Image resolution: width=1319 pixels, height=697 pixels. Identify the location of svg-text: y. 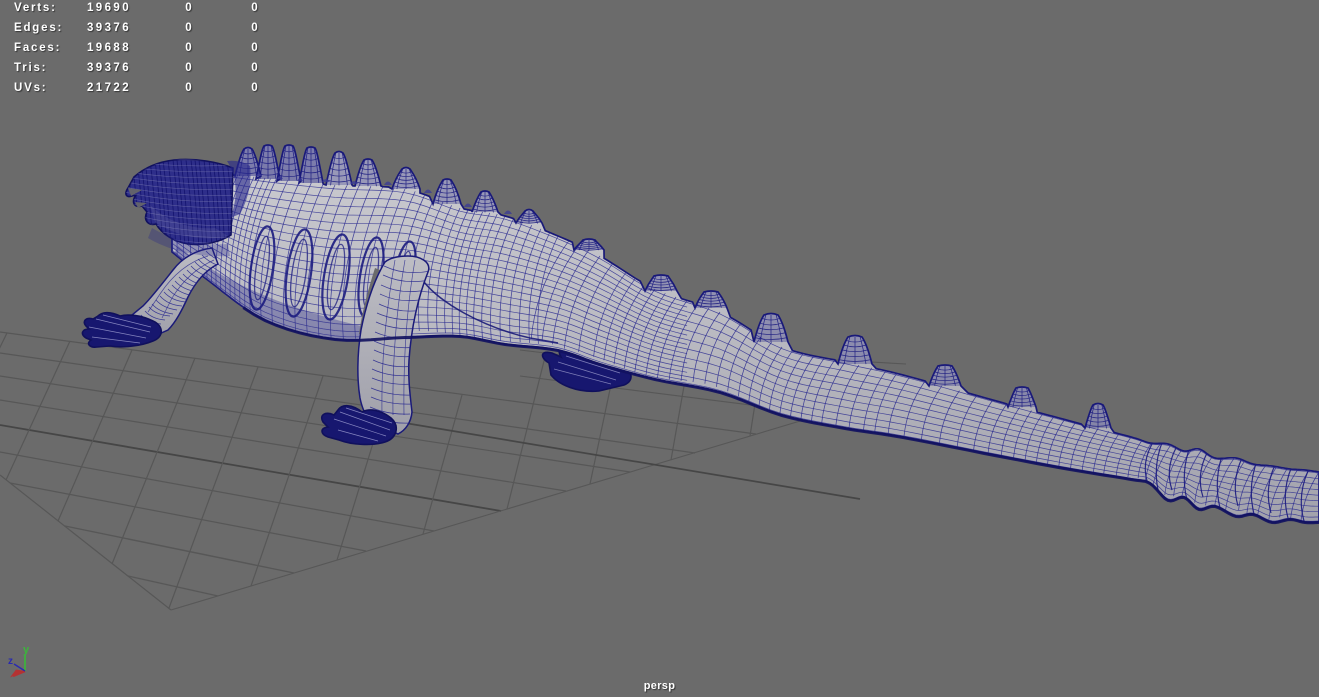
(26, 650).